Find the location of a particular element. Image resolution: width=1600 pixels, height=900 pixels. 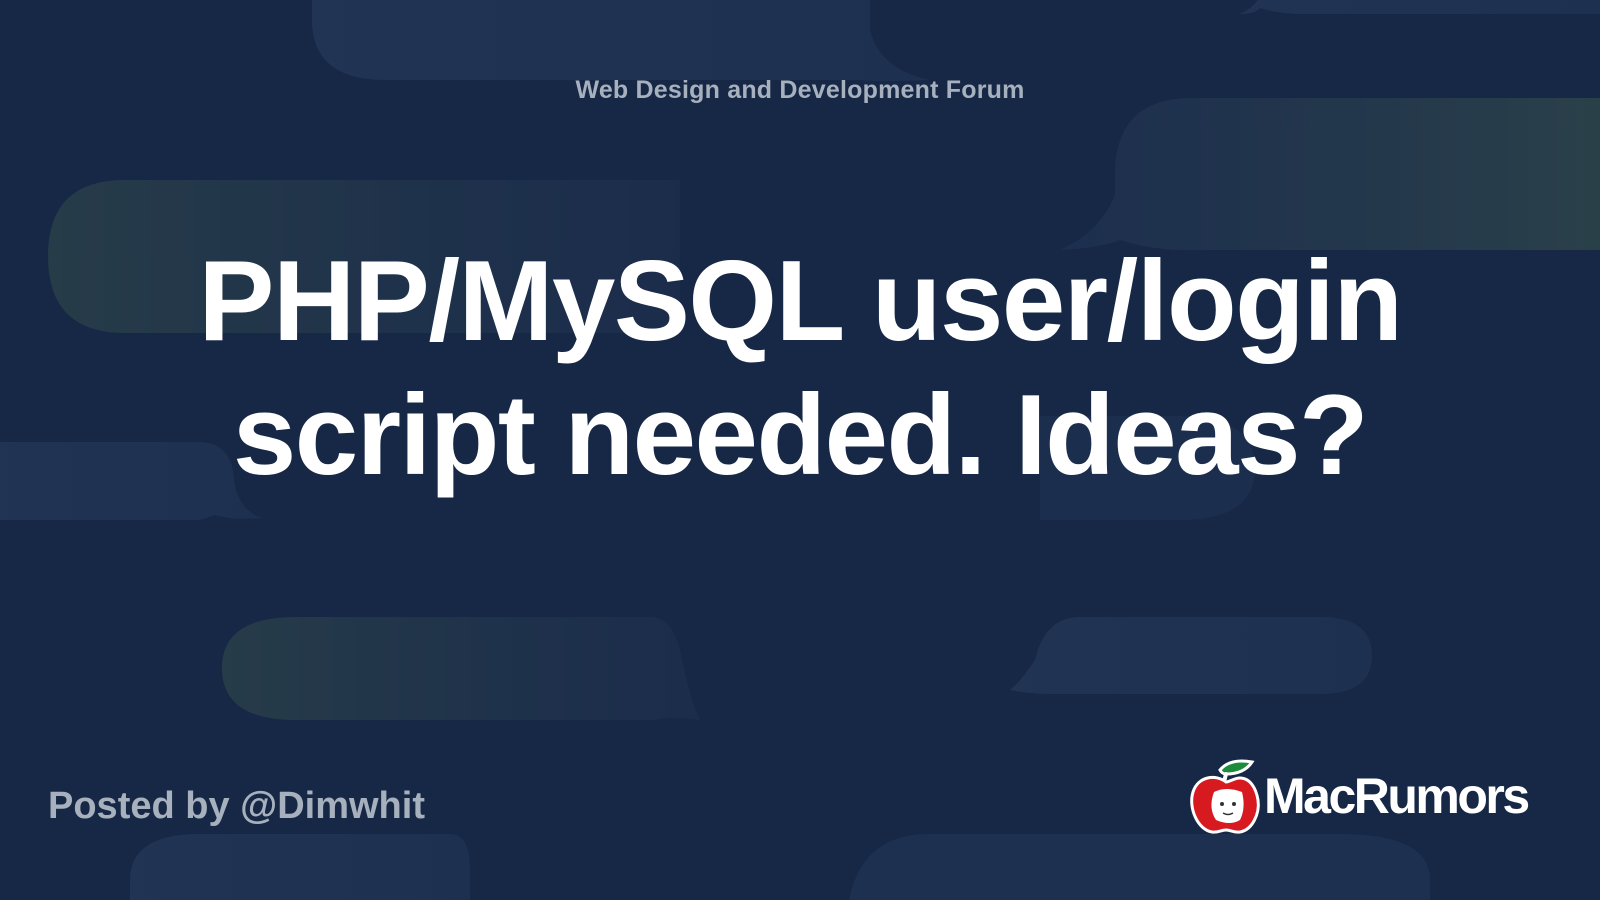

macrumors-brand: MacRumors is located at coordinates (1358, 796).